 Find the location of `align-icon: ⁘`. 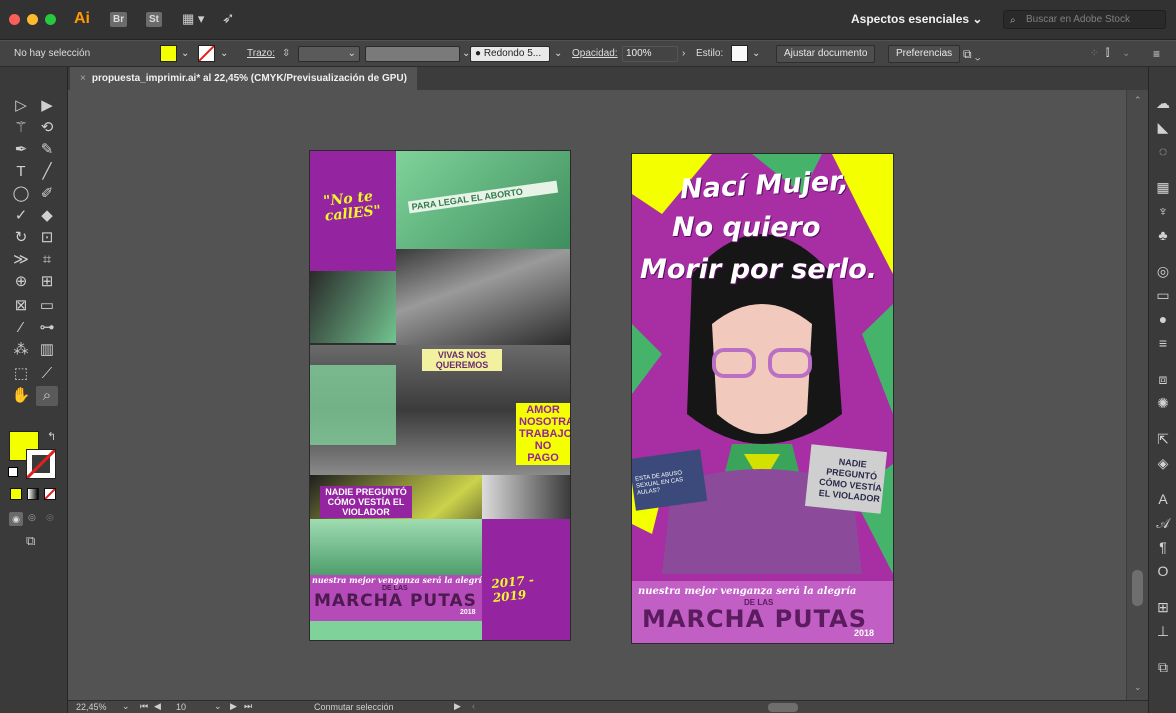

align-icon: ⁘ is located at coordinates (1094, 54).